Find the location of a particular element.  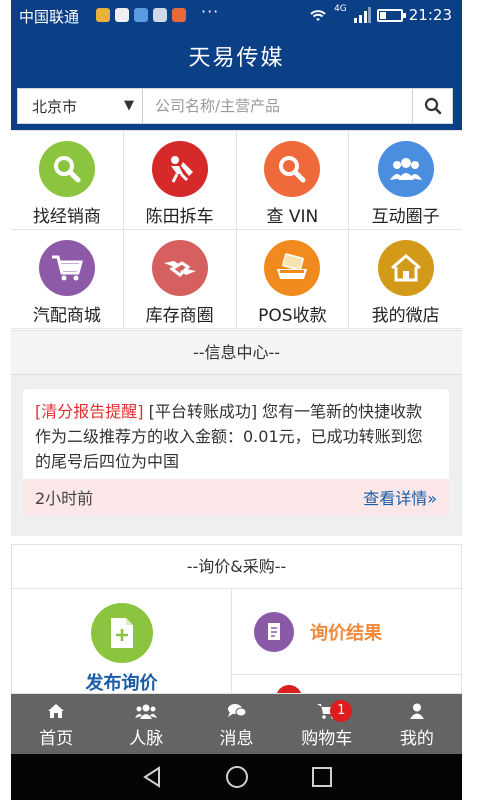

tab-messages: 消息 is located at coordinates (236, 724).